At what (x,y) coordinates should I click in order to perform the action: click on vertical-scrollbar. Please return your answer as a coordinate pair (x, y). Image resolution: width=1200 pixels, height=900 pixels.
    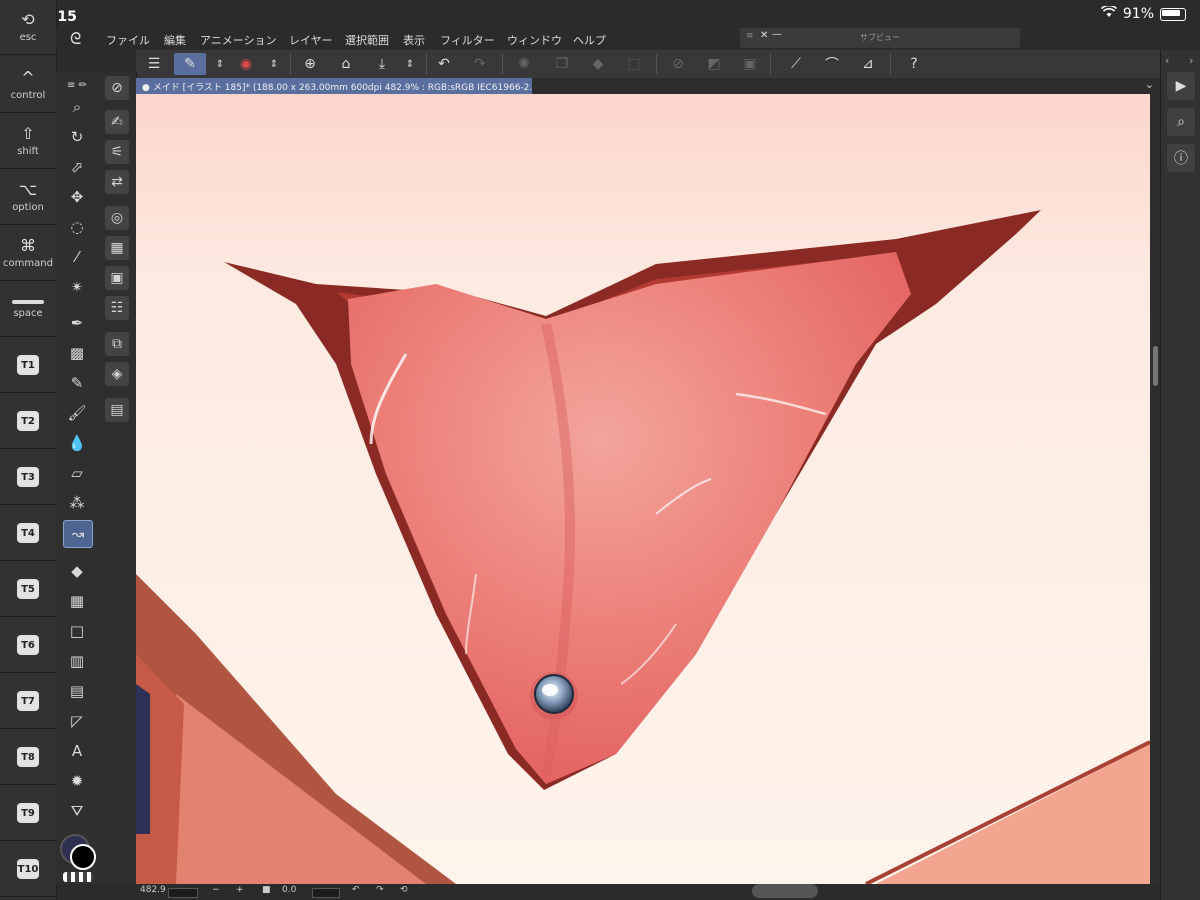
    Looking at the image, I should click on (1155, 489).